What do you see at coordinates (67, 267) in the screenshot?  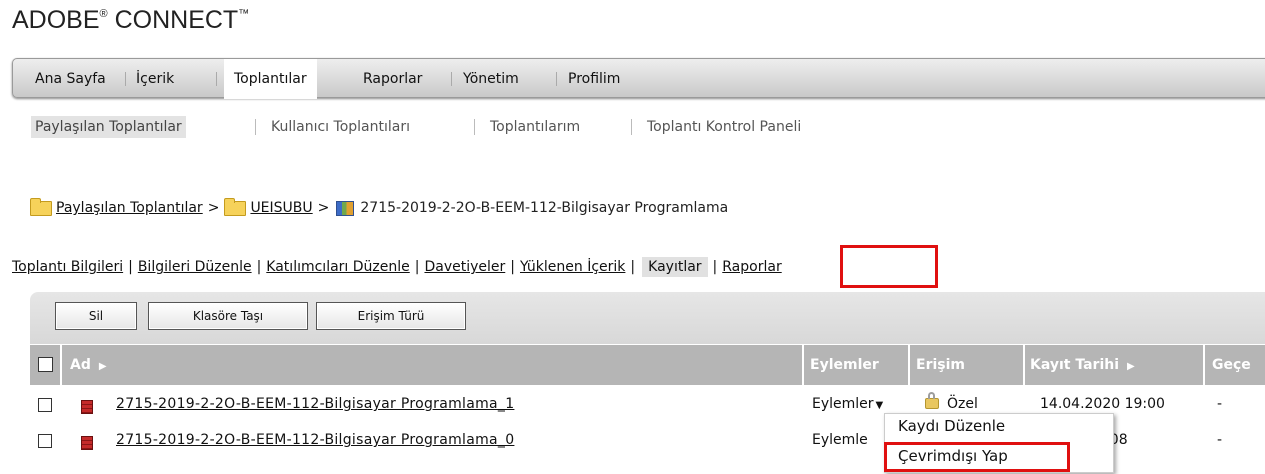 I see `tab-toplanti-bilgileri: Toplantı Bilgileri` at bounding box center [67, 267].